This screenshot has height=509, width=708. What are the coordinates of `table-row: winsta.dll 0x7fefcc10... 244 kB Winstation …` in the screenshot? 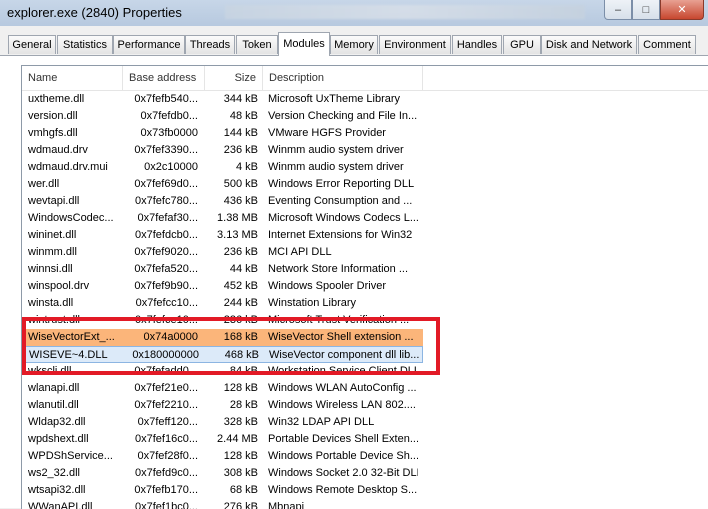 It's located at (222, 303).